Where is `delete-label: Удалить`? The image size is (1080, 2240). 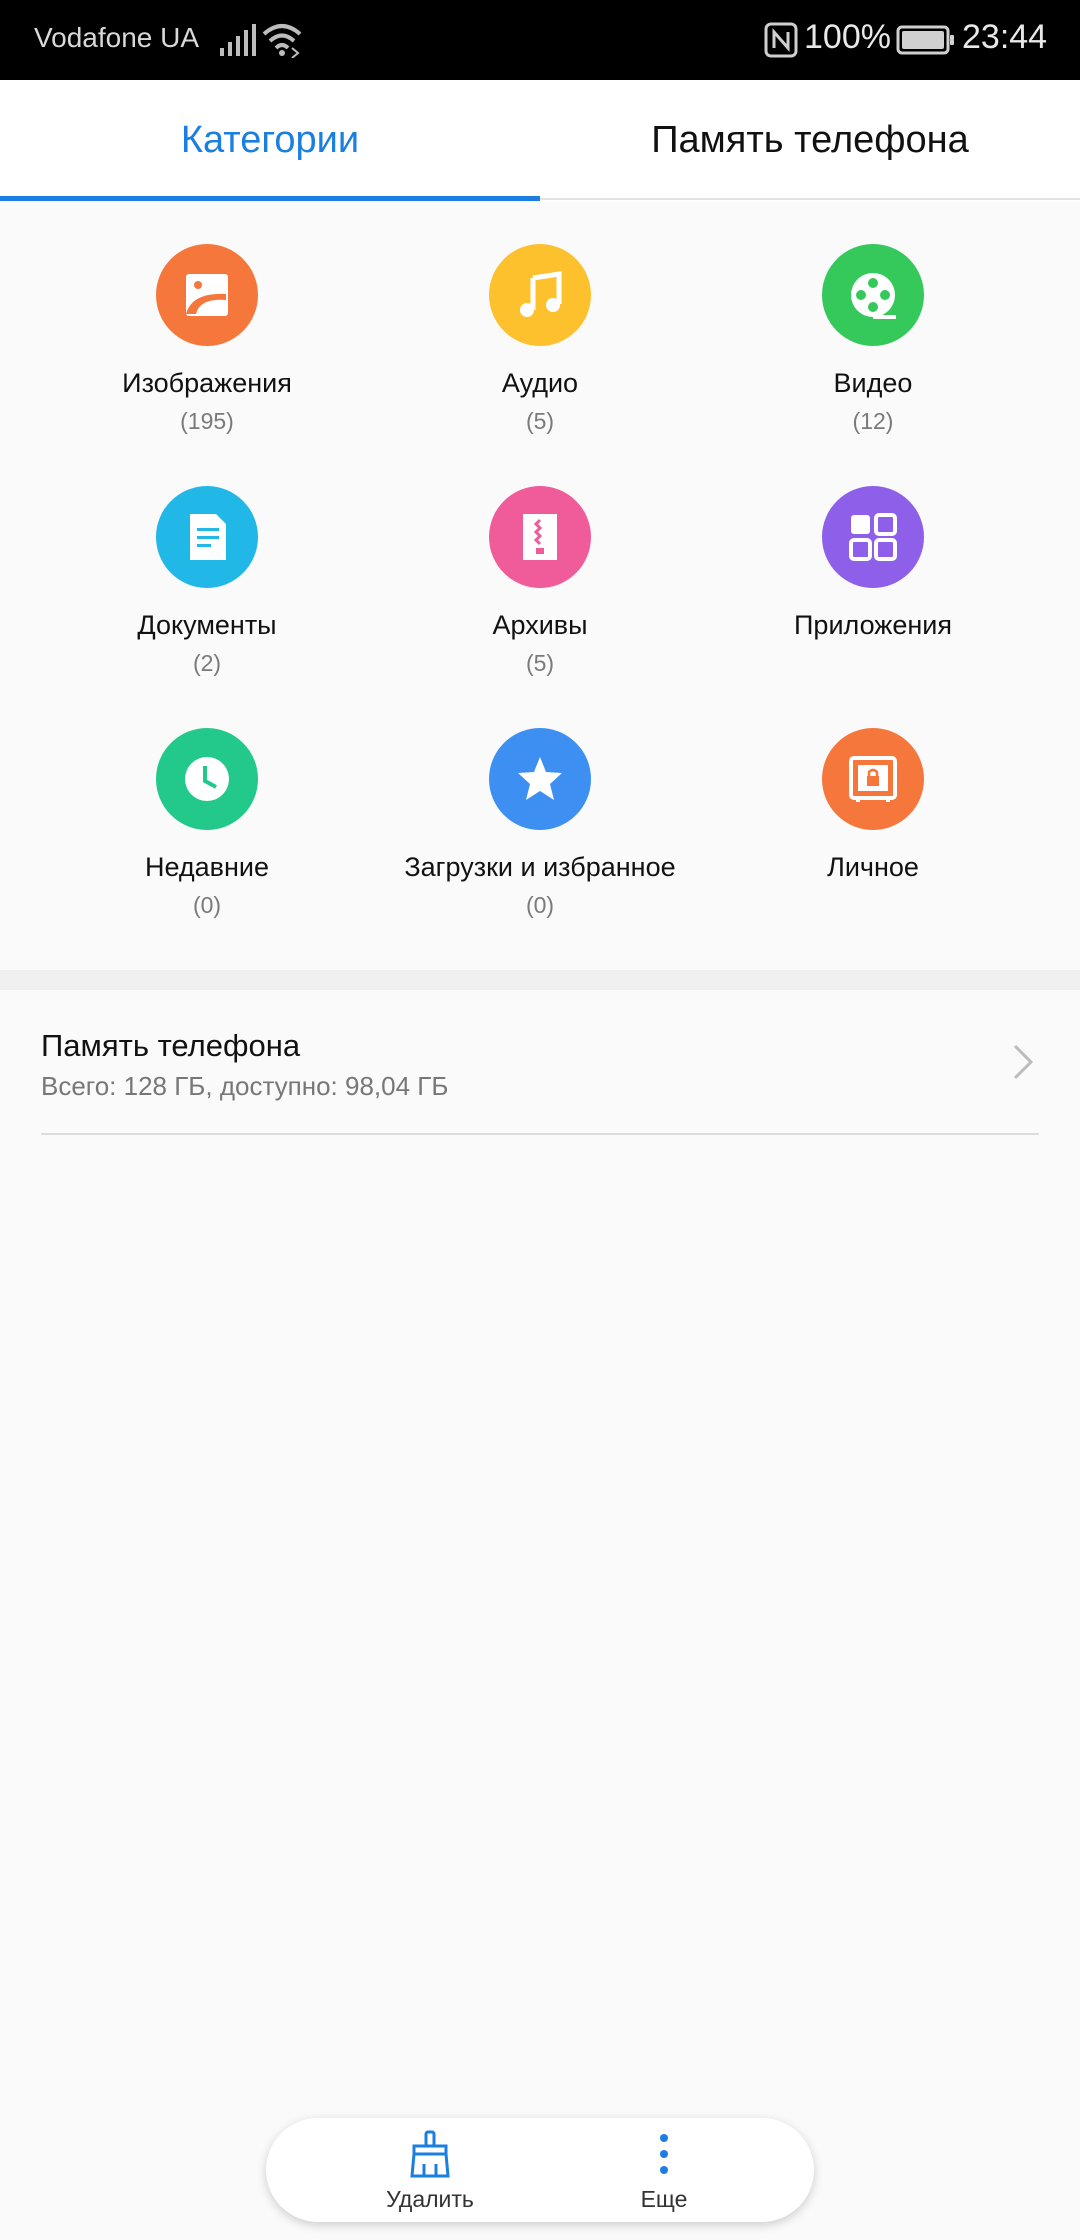 delete-label: Удалить is located at coordinates (430, 2199).